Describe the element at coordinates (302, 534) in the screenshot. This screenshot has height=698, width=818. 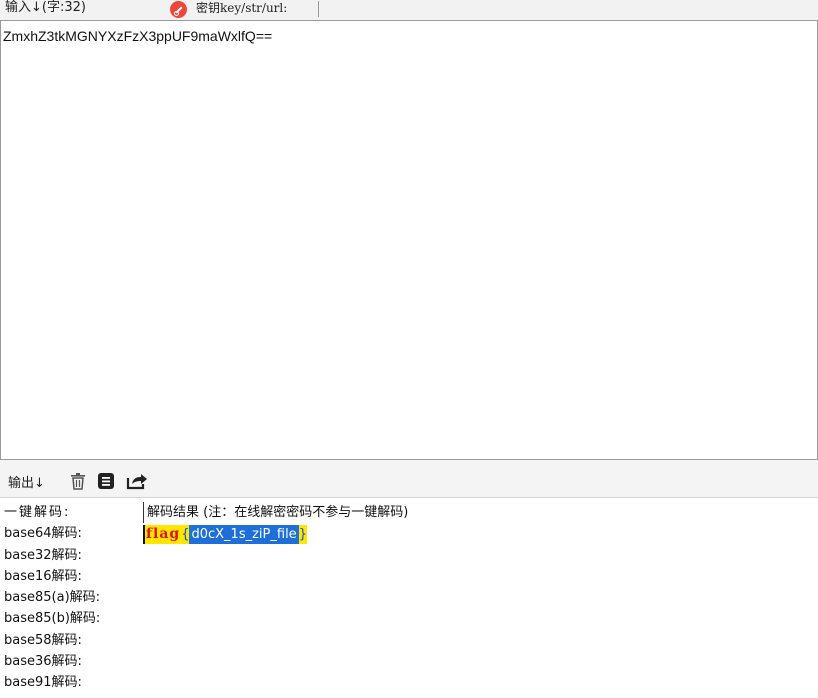
I see `flag-brace-close: }` at that location.